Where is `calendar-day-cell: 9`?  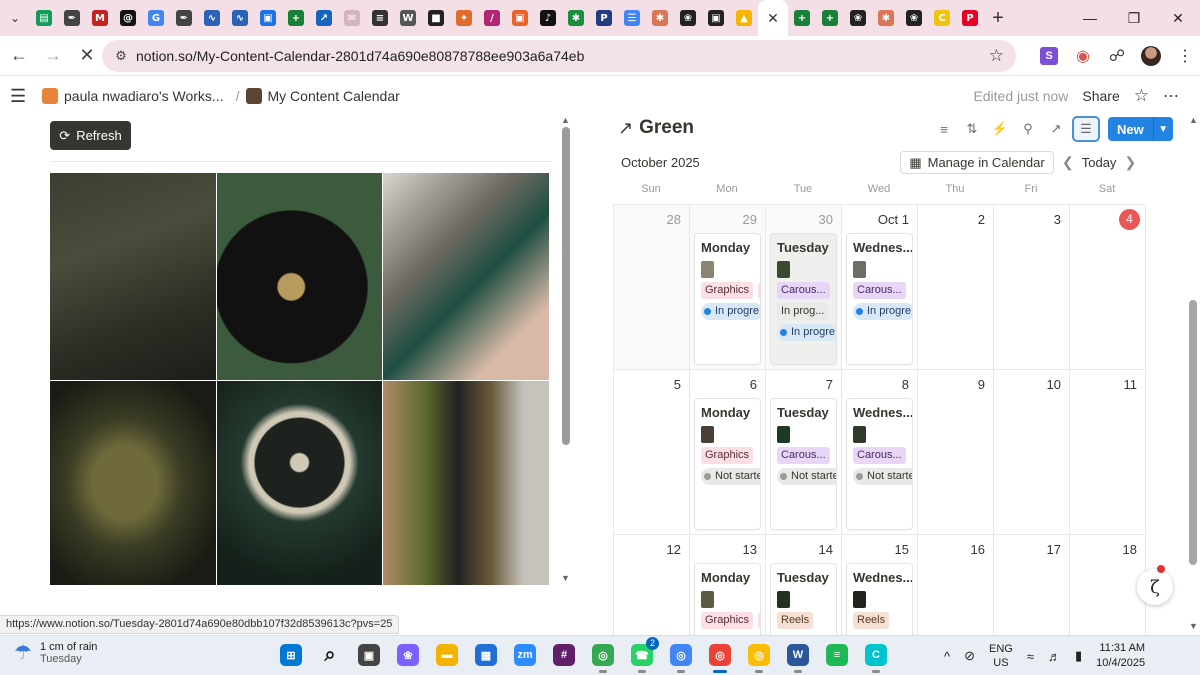 calendar-day-cell: 9 is located at coordinates (956, 452).